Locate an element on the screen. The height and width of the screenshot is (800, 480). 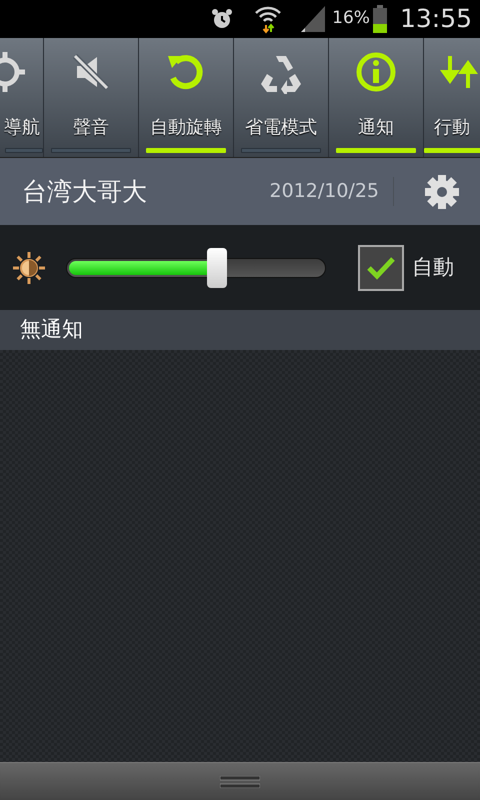
alarm-clock-icon is located at coordinates (222, 19).